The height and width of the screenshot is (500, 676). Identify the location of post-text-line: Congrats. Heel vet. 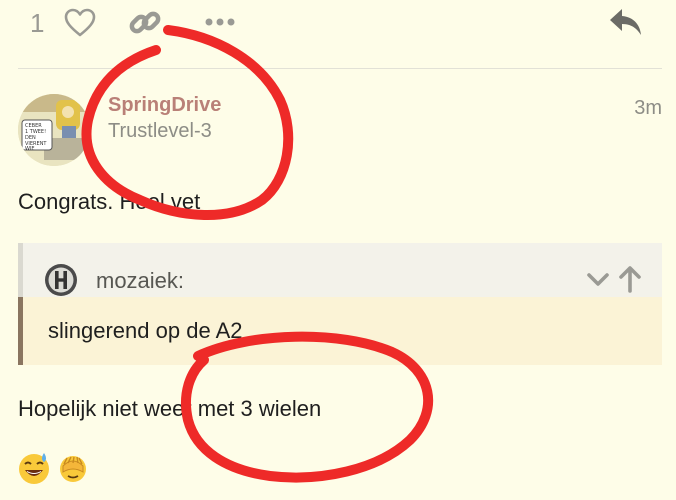
(109, 201).